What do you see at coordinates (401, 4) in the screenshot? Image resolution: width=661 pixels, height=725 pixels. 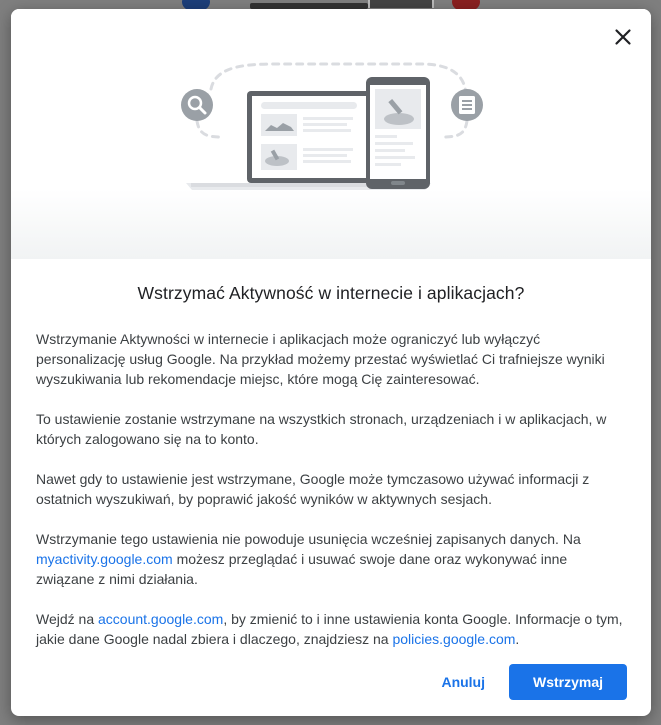 I see `background-bar` at bounding box center [401, 4].